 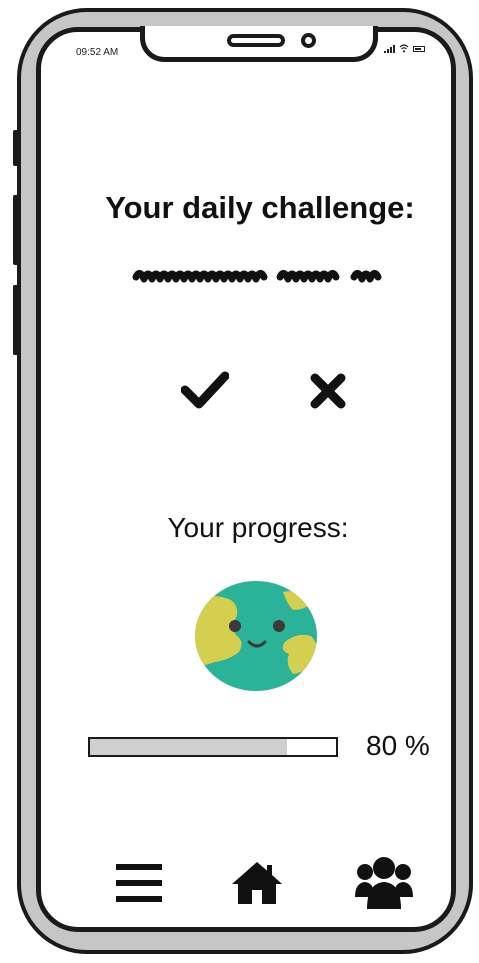 I want to click on wifi-icon, so click(x=404, y=48).